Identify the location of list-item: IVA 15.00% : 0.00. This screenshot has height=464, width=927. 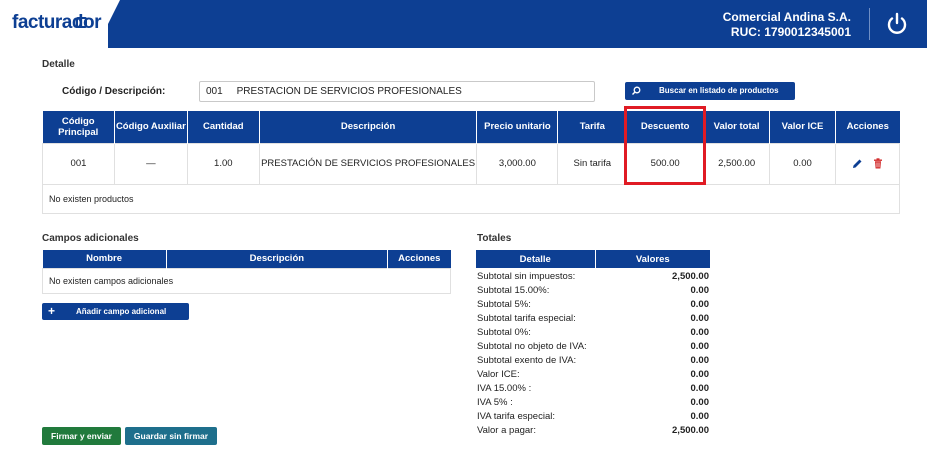
(593, 389).